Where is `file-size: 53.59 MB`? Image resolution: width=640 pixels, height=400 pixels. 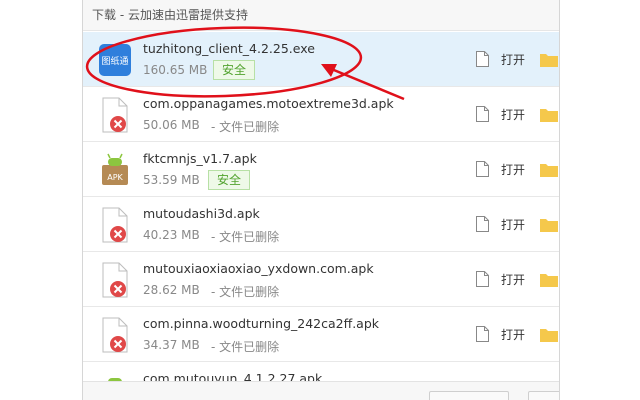
file-size: 53.59 MB is located at coordinates (171, 180).